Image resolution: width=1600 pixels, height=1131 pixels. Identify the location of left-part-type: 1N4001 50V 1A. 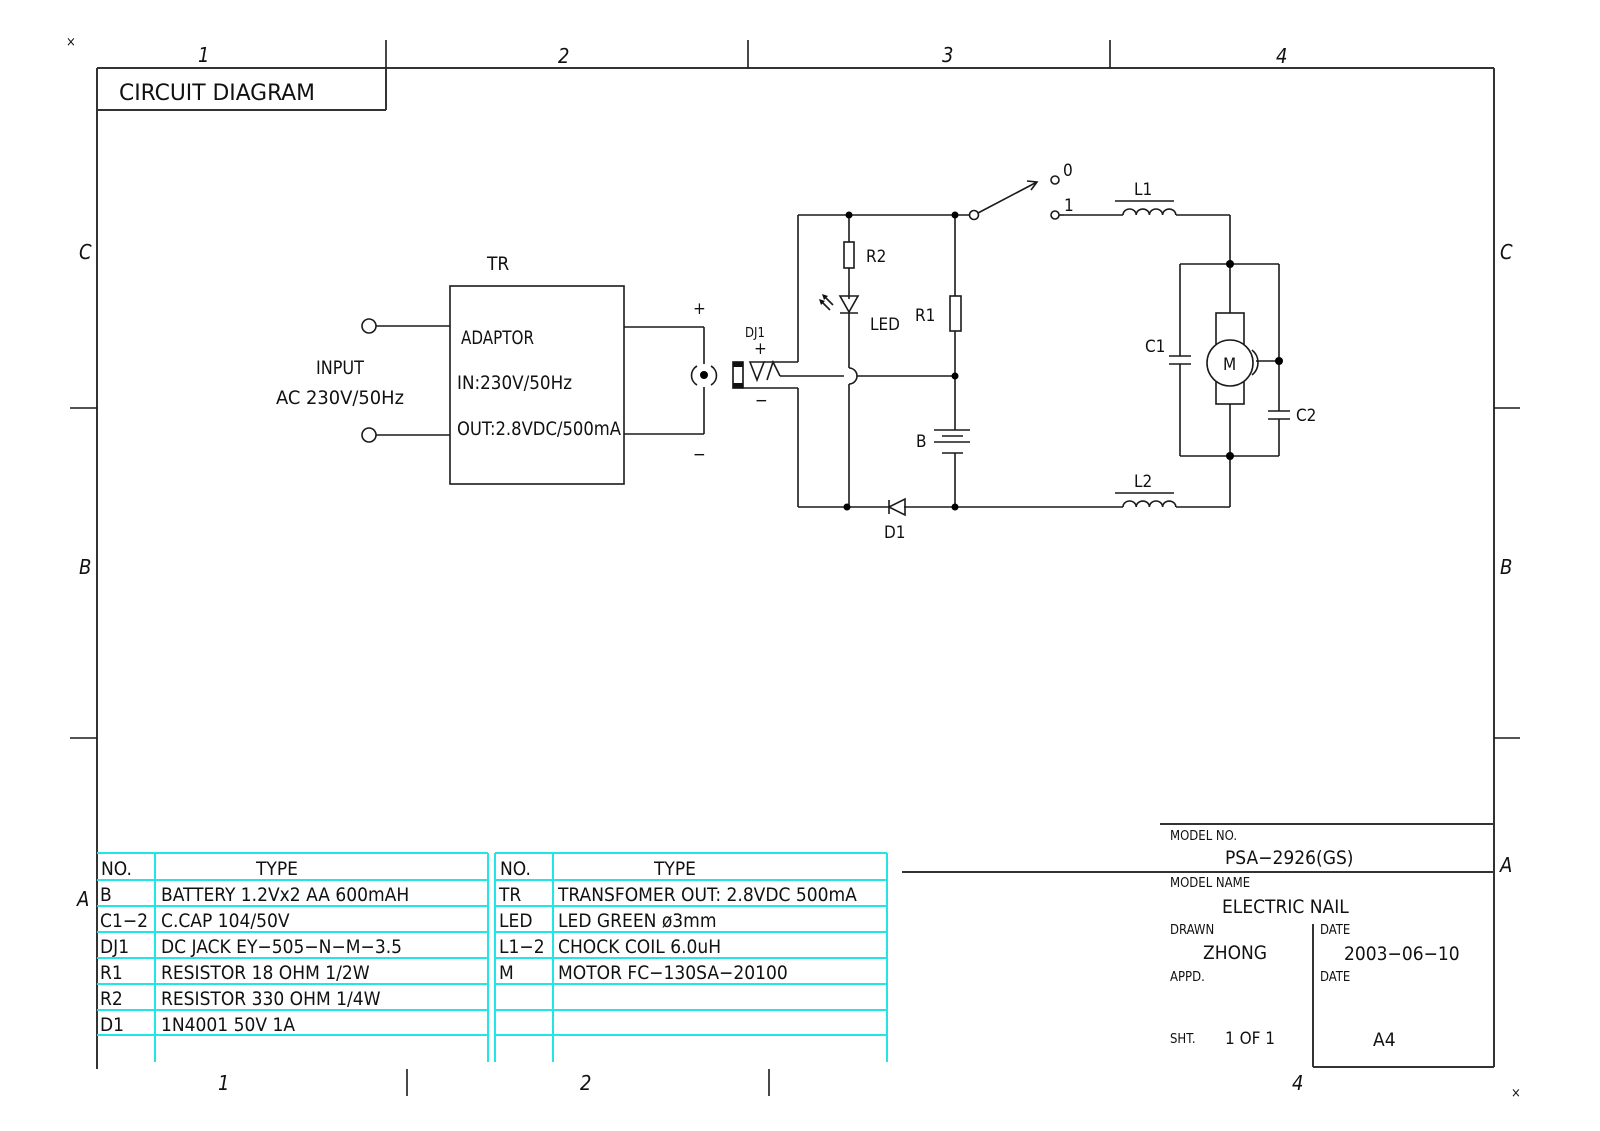
(228, 1025).